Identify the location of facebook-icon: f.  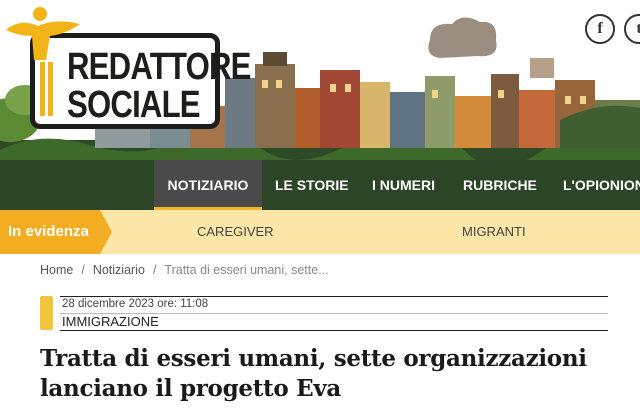
(600, 29).